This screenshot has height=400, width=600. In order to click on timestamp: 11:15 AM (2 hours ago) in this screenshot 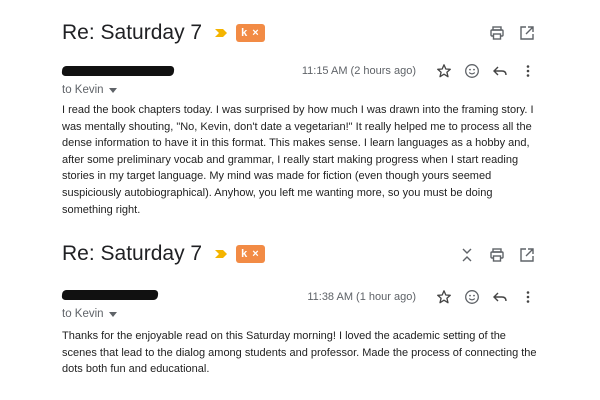, I will do `click(358, 71)`.